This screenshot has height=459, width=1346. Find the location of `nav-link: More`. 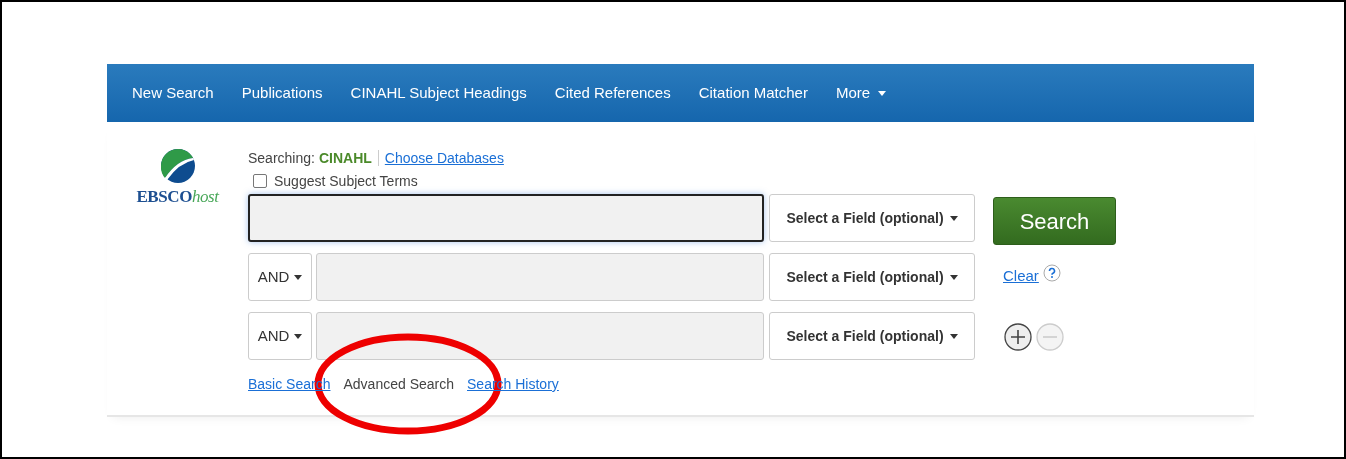

nav-link: More is located at coordinates (861, 93).